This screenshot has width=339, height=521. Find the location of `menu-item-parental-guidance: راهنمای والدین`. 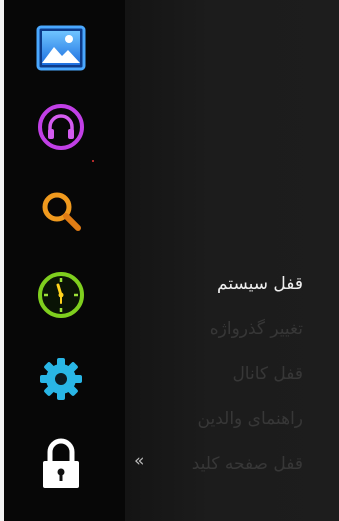

menu-item-parental-guidance: راهنمای والدین is located at coordinates (213, 425).